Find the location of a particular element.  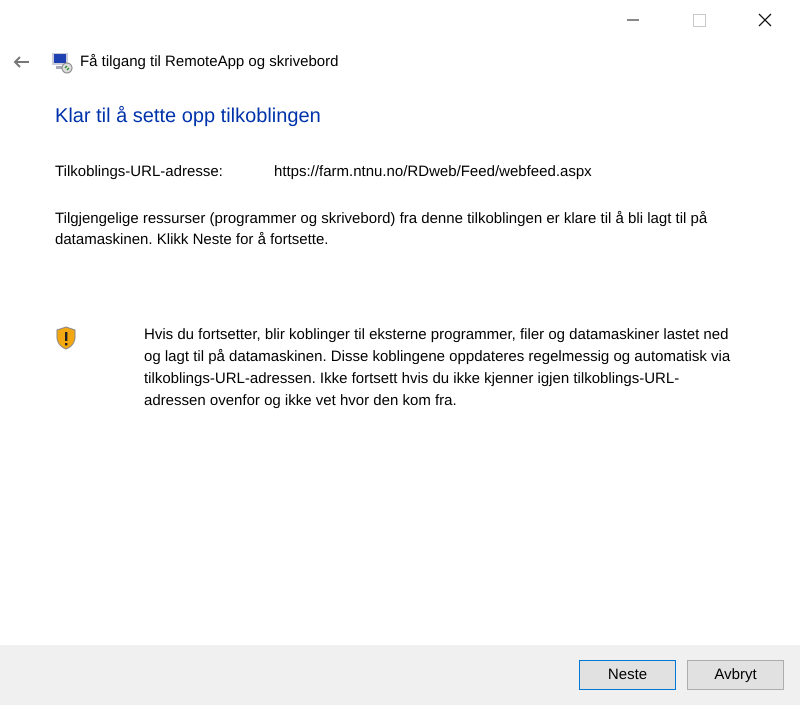

description-text: Tilgjengelige ressurser (programmer og skrivebord) fra denne tilkoblingen er klare til å bli lagt til på datamaskinen. Klikk Neste for å fortsette. is located at coordinates (381, 229).